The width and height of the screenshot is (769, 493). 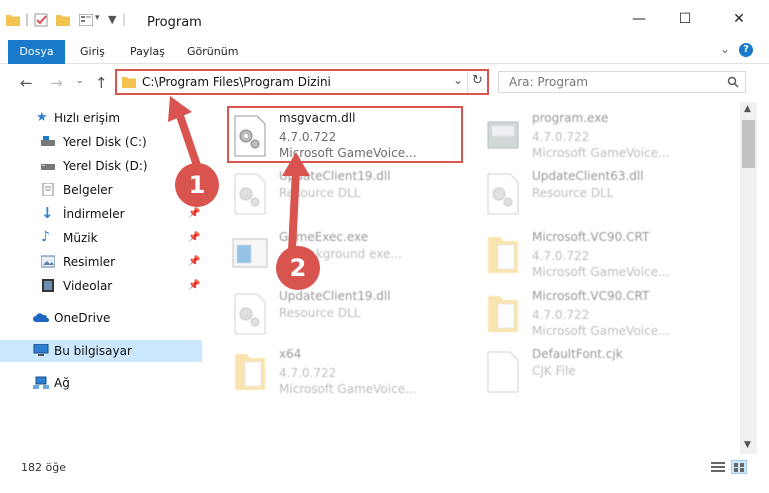 I want to click on refresh-icon: ↻, so click(x=477, y=80).